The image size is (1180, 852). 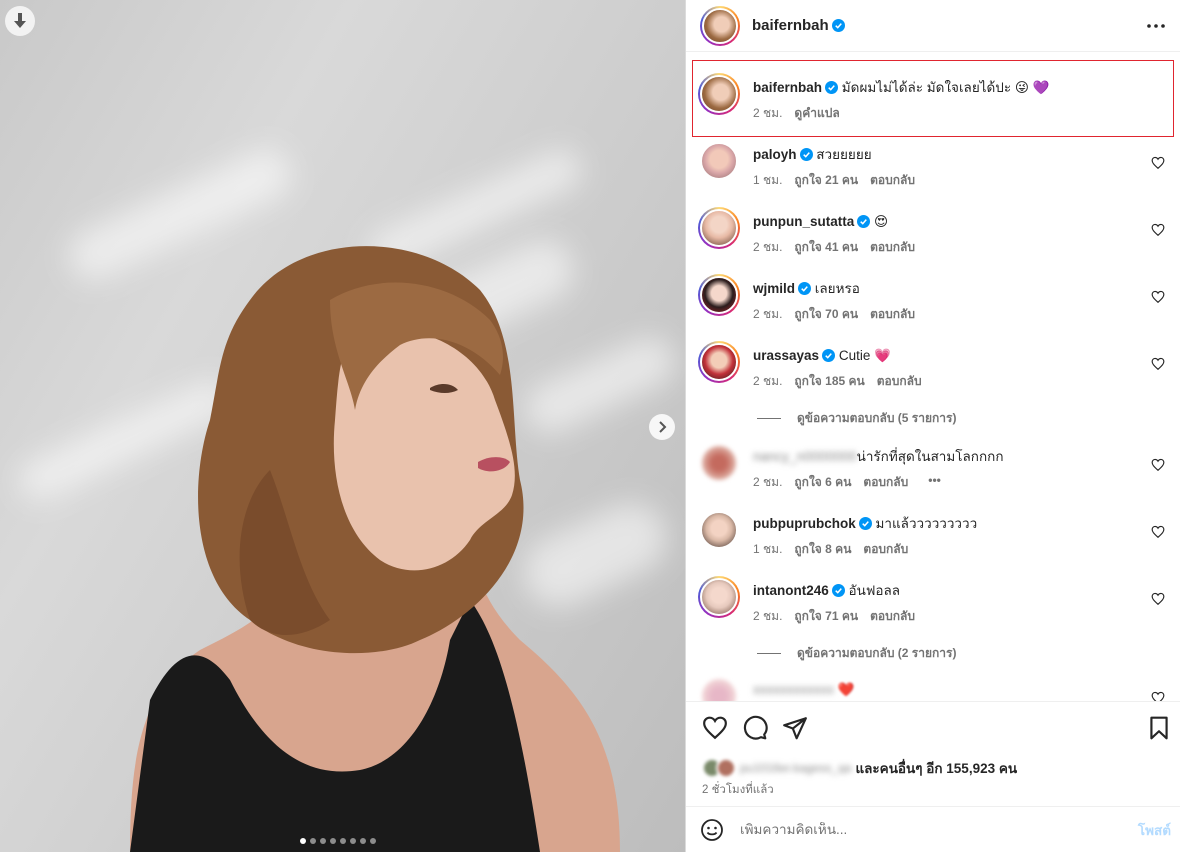 I want to click on author-username-text: baifernbah, so click(x=790, y=25).